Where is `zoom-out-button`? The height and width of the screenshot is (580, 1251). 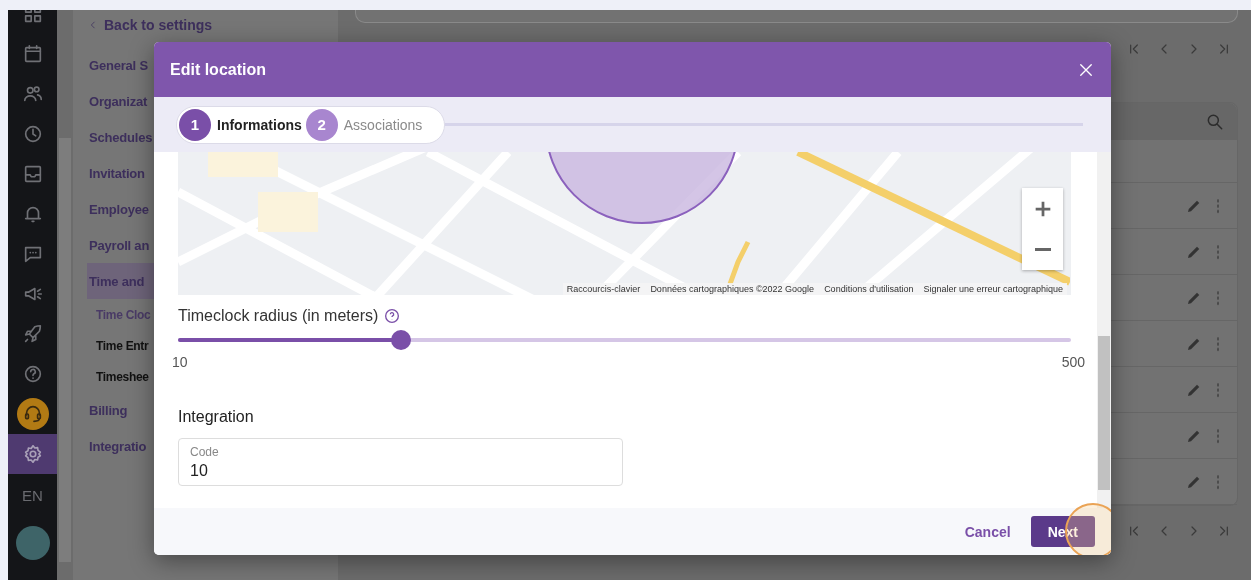
zoom-out-button is located at coordinates (1042, 249).